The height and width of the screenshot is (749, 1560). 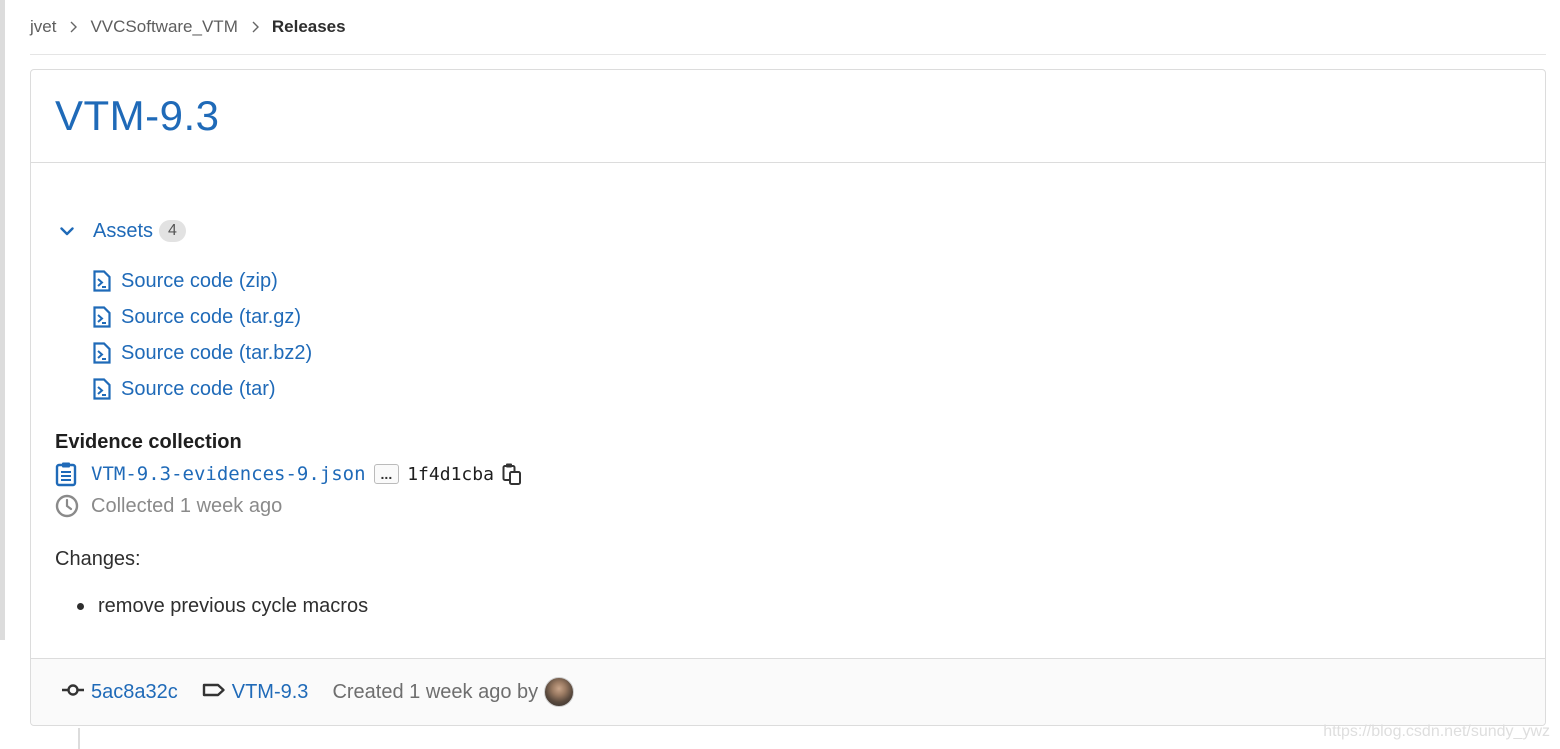 I want to click on changes-heading: Changes:, so click(x=98, y=559).